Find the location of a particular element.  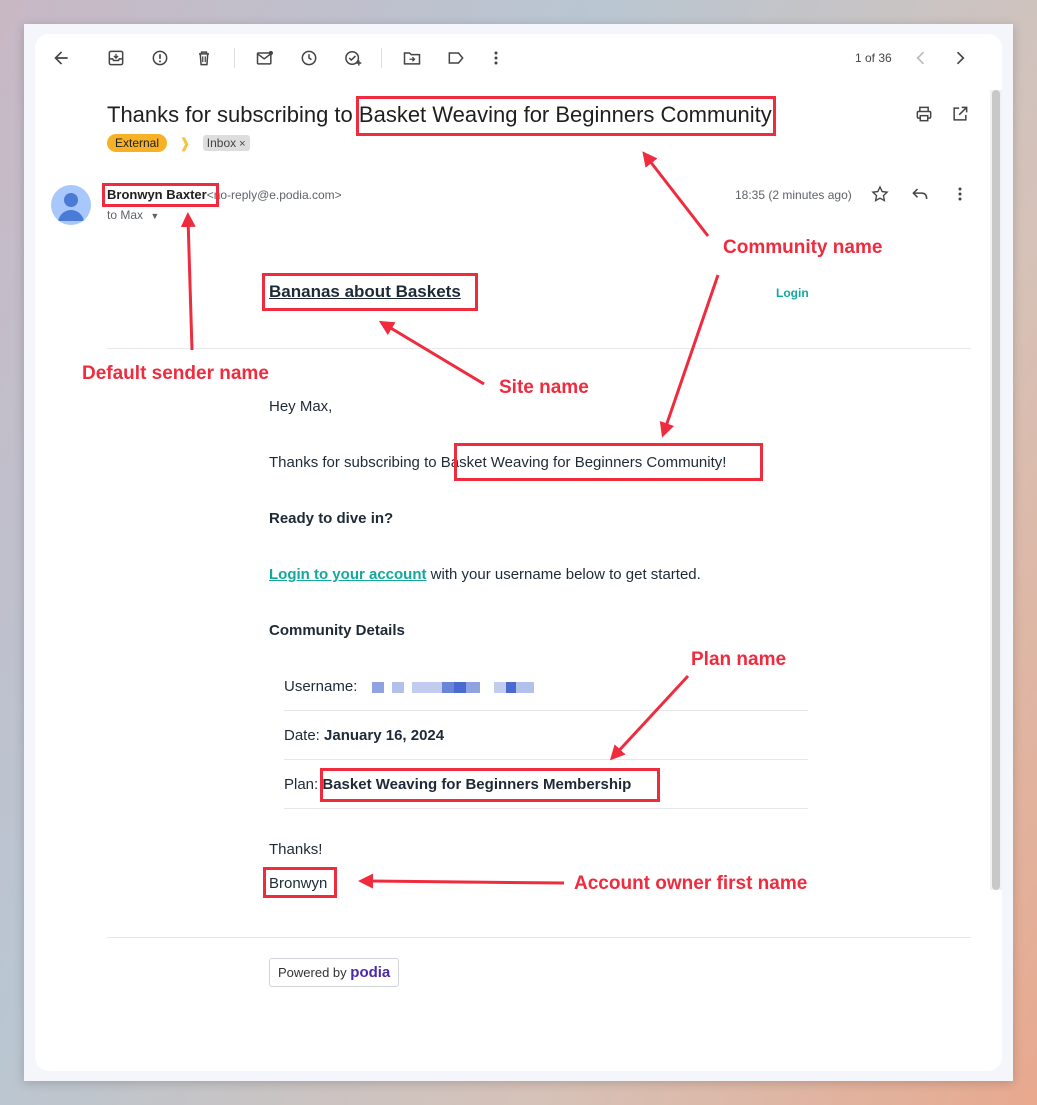

sender-avatar is located at coordinates (71, 205).